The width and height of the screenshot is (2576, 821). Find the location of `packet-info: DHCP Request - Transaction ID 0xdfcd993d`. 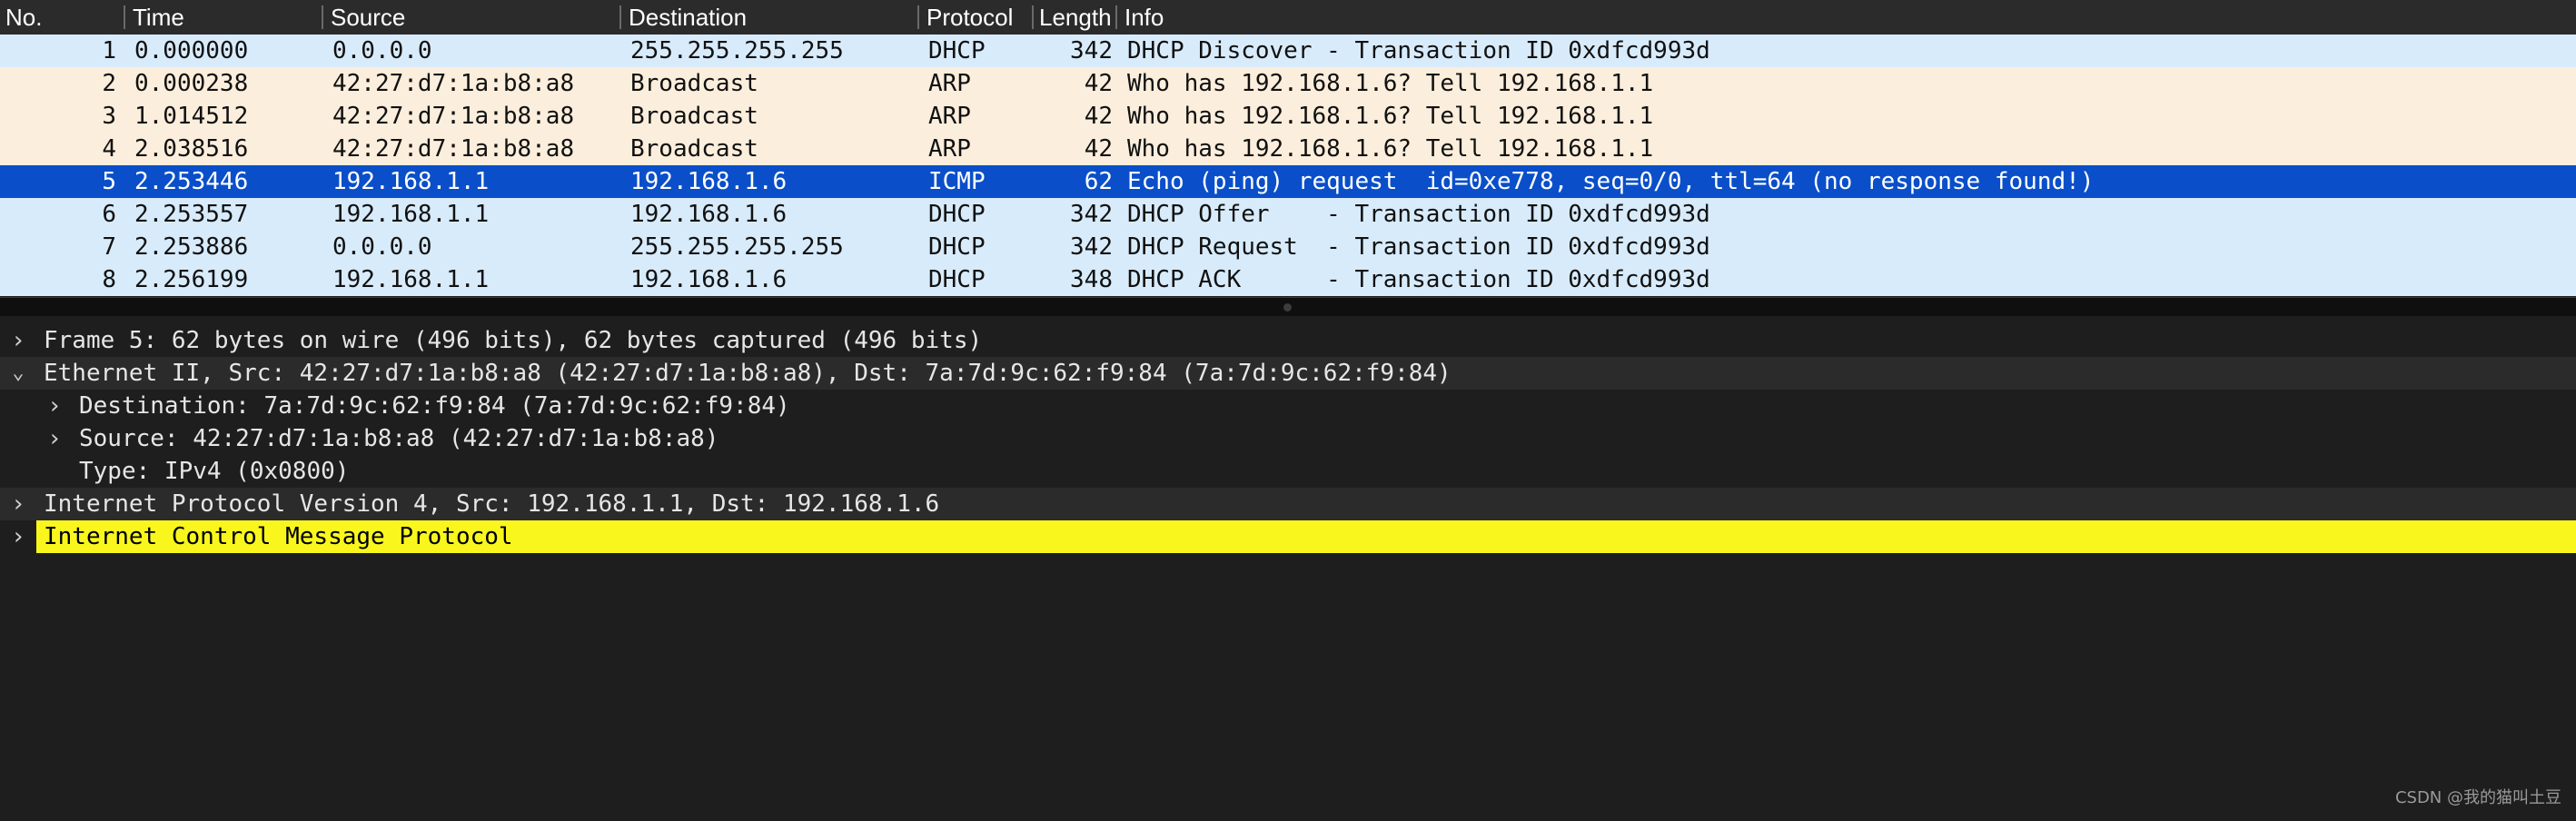

packet-info: DHCP Request - Transaction ID 0xdfcd993d is located at coordinates (1418, 247).